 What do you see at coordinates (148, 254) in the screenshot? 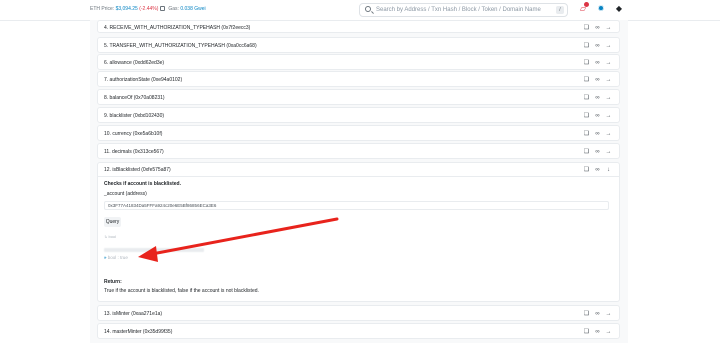
I see `annotation-arrow-head` at bounding box center [148, 254].